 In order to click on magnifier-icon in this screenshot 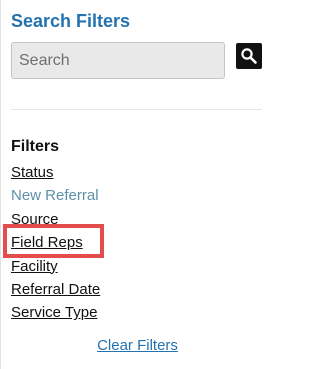, I will do `click(249, 56)`.